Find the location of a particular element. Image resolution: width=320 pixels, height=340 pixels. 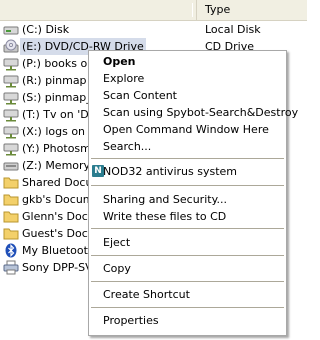

item-name: My Bluetooth is located at coordinates (58, 250).